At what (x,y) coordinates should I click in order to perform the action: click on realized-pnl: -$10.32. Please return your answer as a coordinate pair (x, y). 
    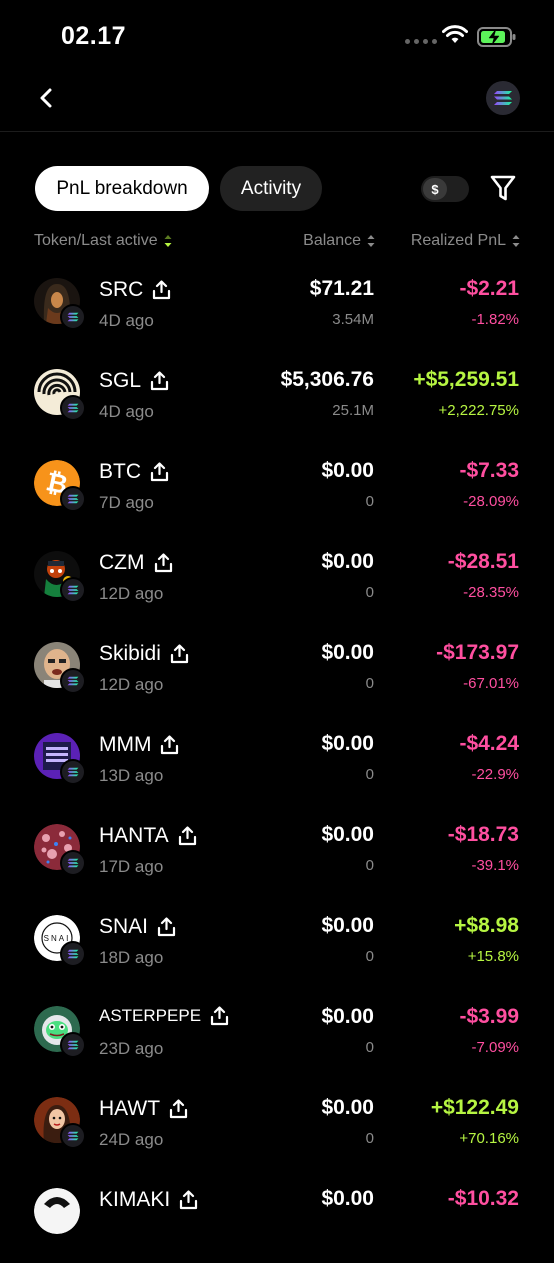
    Looking at the image, I should click on (483, 1198).